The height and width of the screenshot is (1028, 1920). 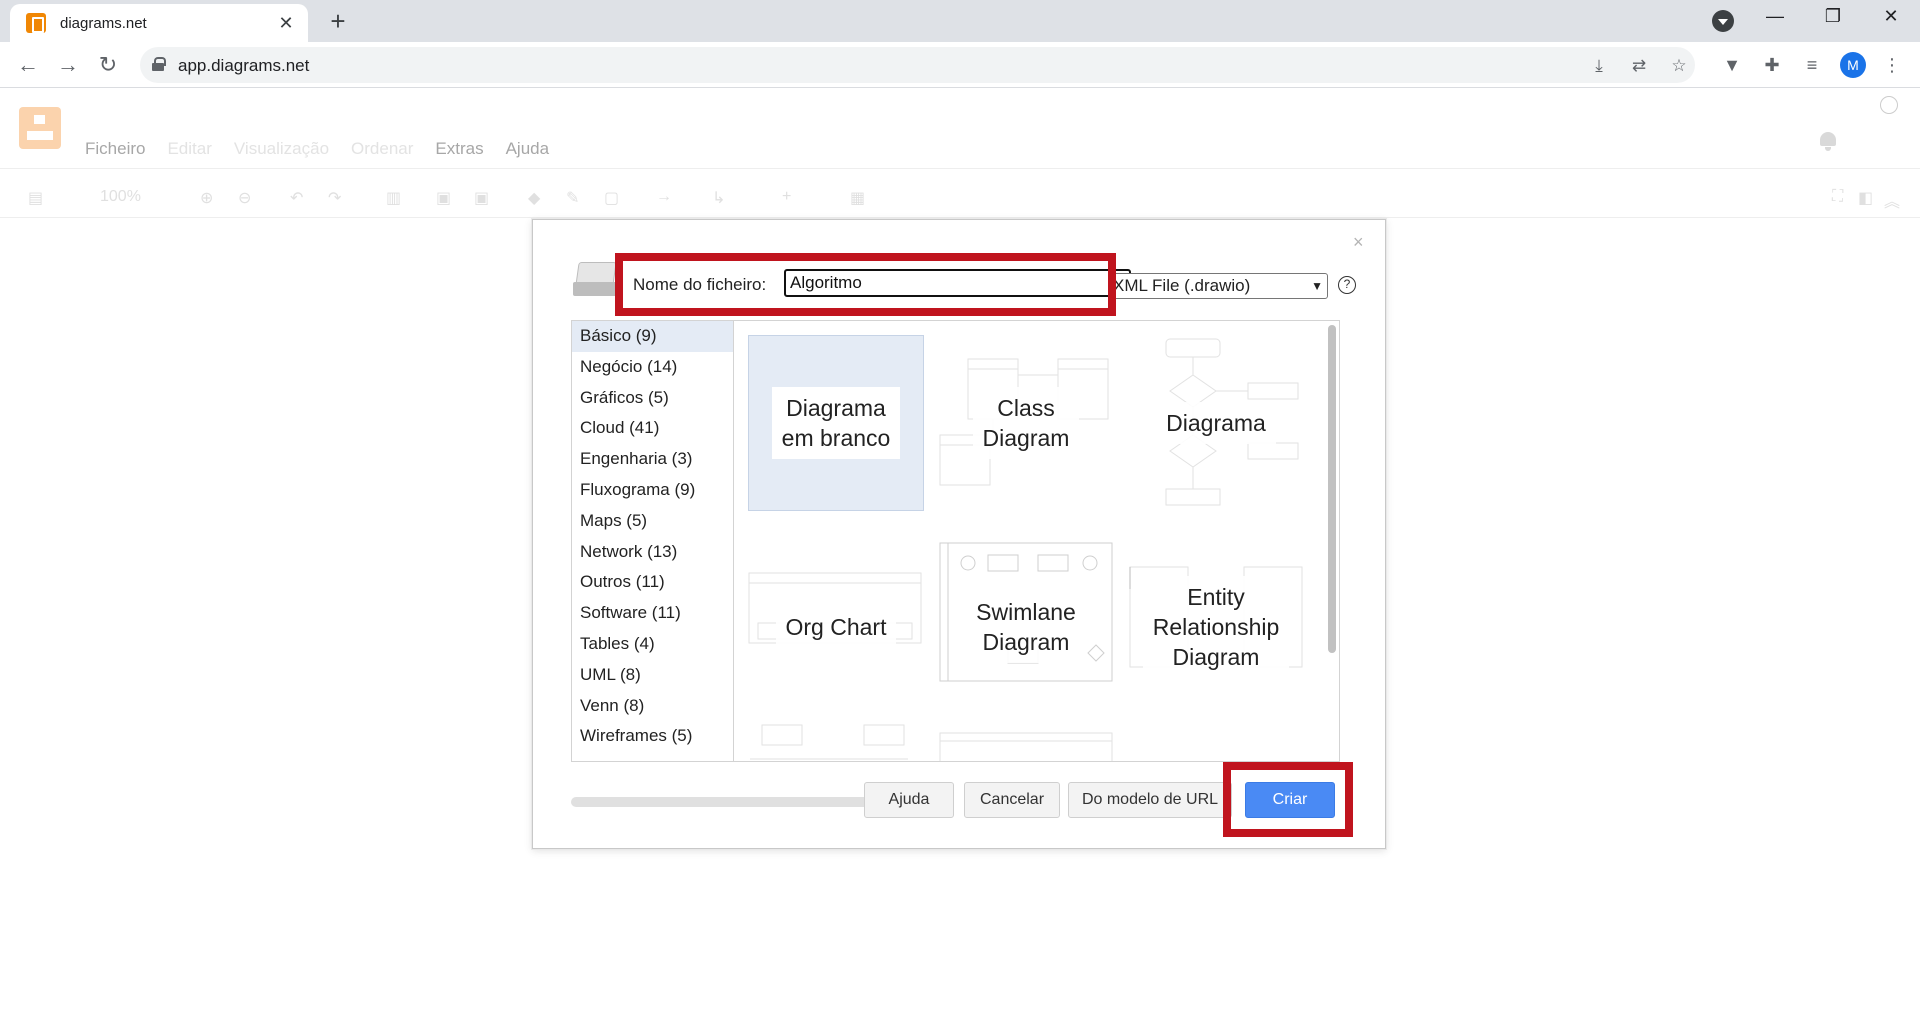 I want to click on redo-icon: ↷, so click(x=334, y=198).